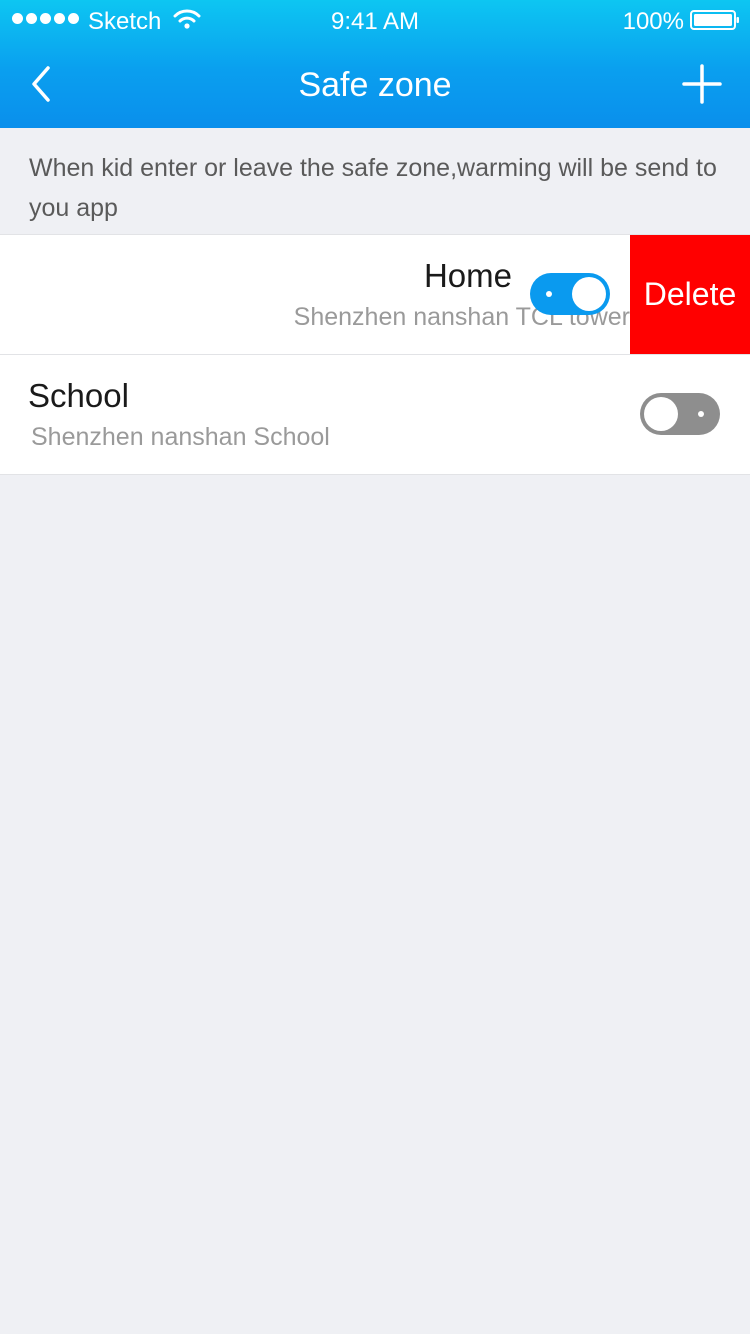 Image resolution: width=750 pixels, height=1334 pixels. What do you see at coordinates (690, 294) in the screenshot?
I see `delete-button: Delete` at bounding box center [690, 294].